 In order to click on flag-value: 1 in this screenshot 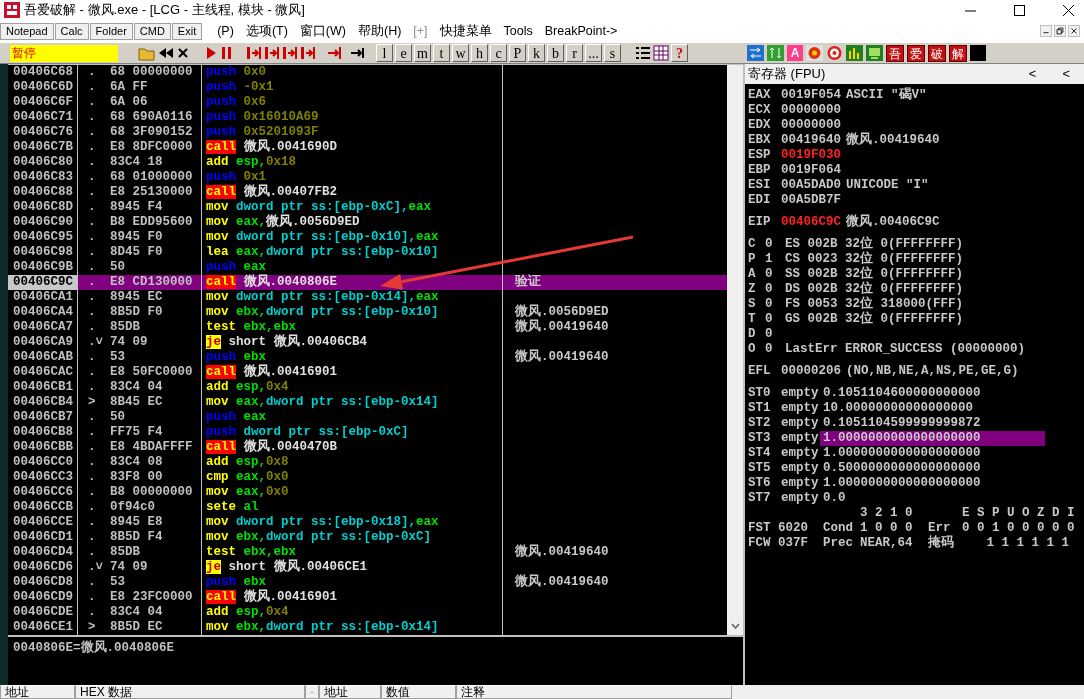, I will do `click(775, 259)`.